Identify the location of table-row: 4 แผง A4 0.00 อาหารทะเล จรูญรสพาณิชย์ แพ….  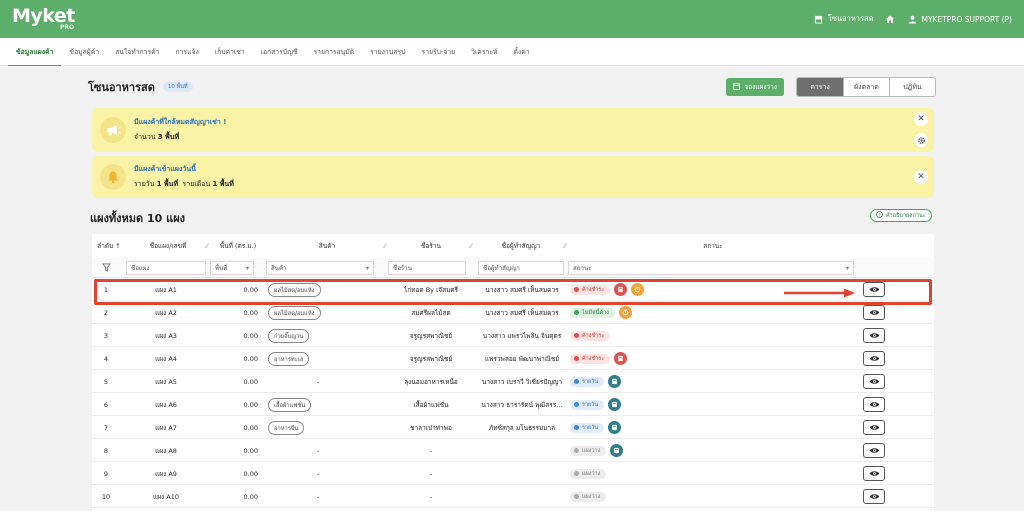
(513, 358).